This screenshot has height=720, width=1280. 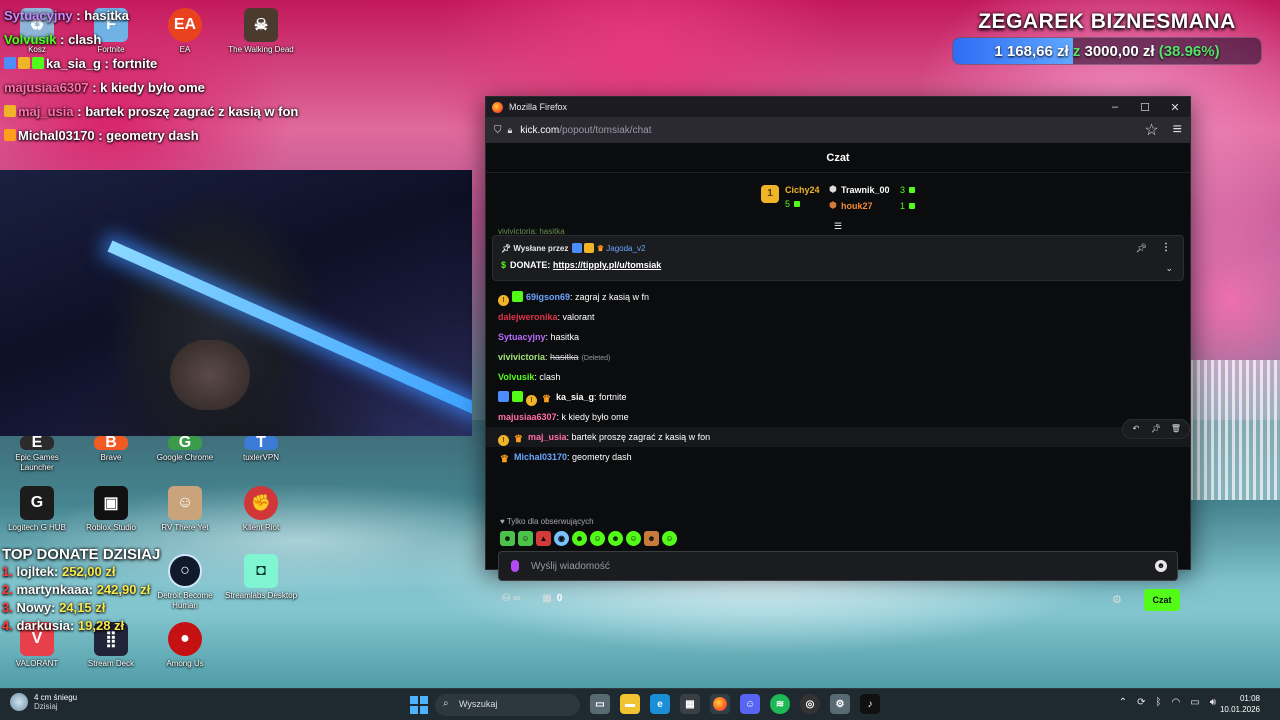 What do you see at coordinates (780, 704) in the screenshot?
I see `spotify-icon: ≋` at bounding box center [780, 704].